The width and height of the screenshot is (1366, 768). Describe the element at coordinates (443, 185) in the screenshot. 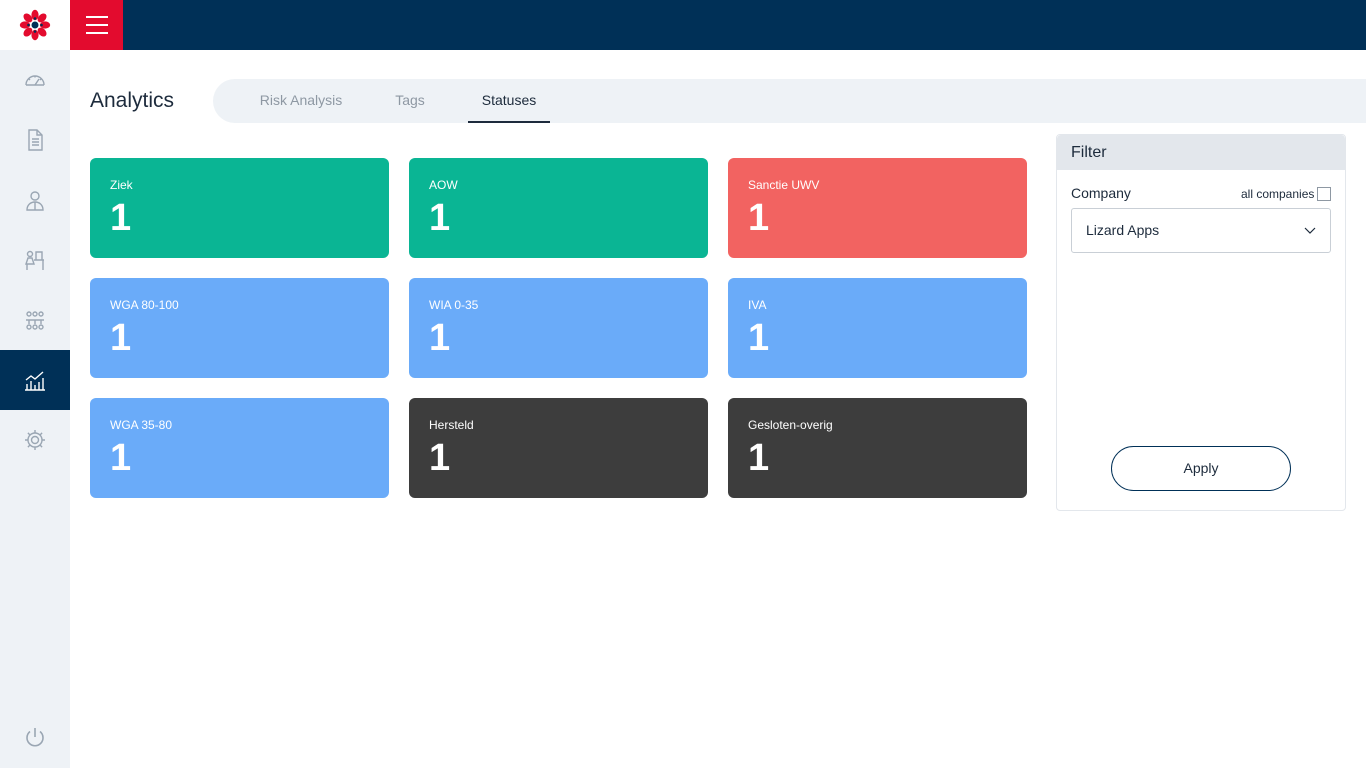

I see `status-card-label: AOW` at that location.